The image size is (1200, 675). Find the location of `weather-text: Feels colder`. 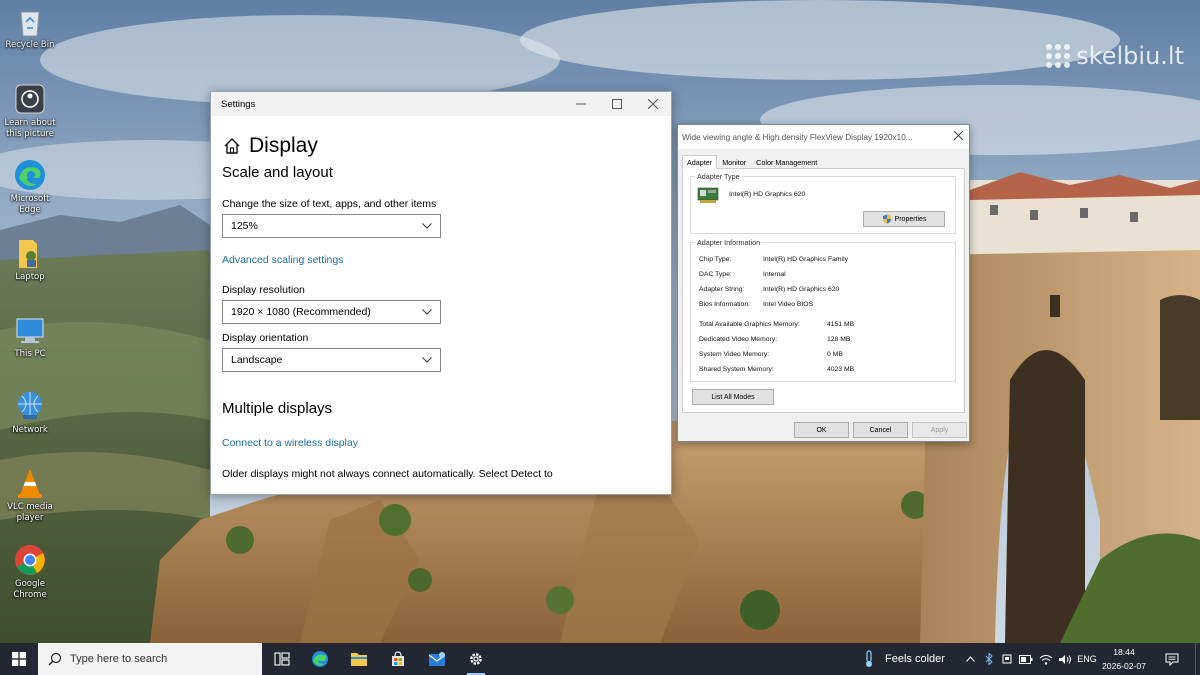

weather-text: Feels colder is located at coordinates (915, 659).